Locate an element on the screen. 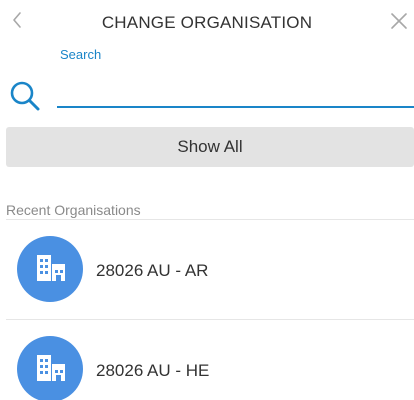 The image size is (414, 400). header: CHANGE ORGANISATION is located at coordinates (207, 24).